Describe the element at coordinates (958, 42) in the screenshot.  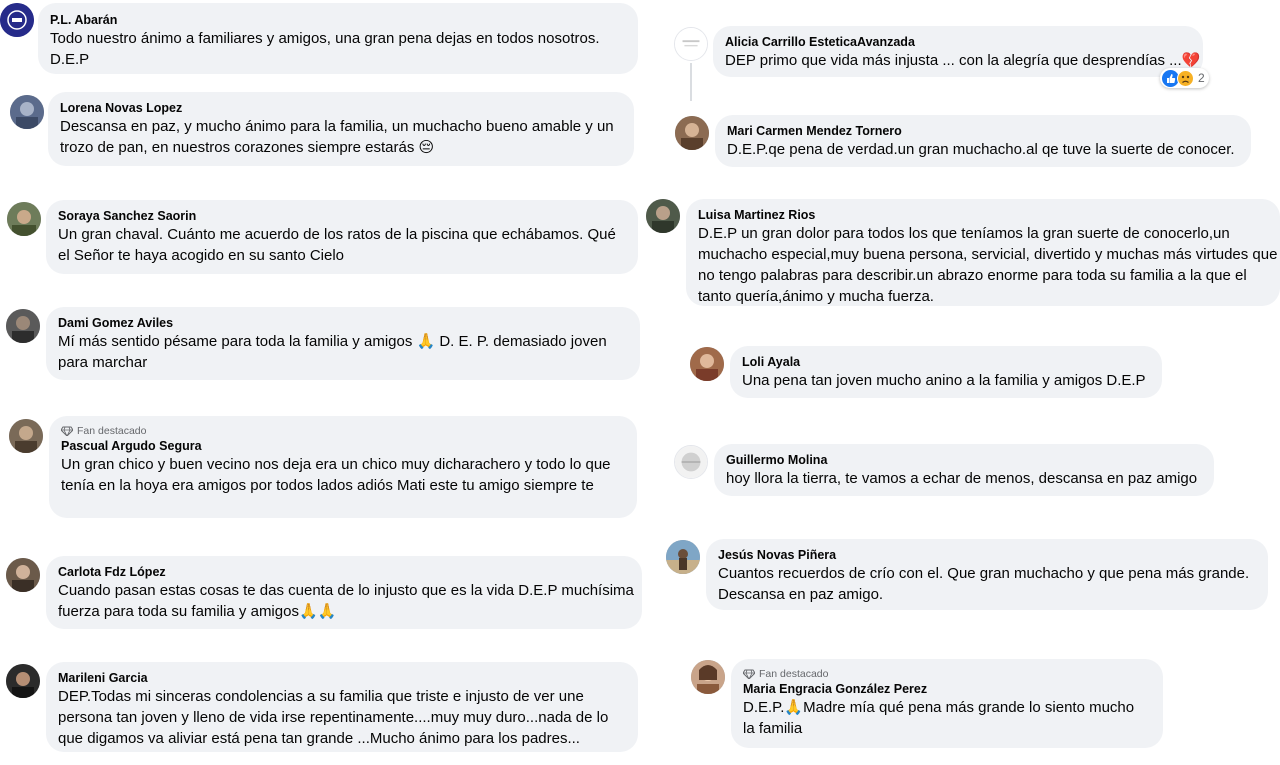
I see `comment-author: Alicia Carrillo EsteticaAvanzada` at that location.